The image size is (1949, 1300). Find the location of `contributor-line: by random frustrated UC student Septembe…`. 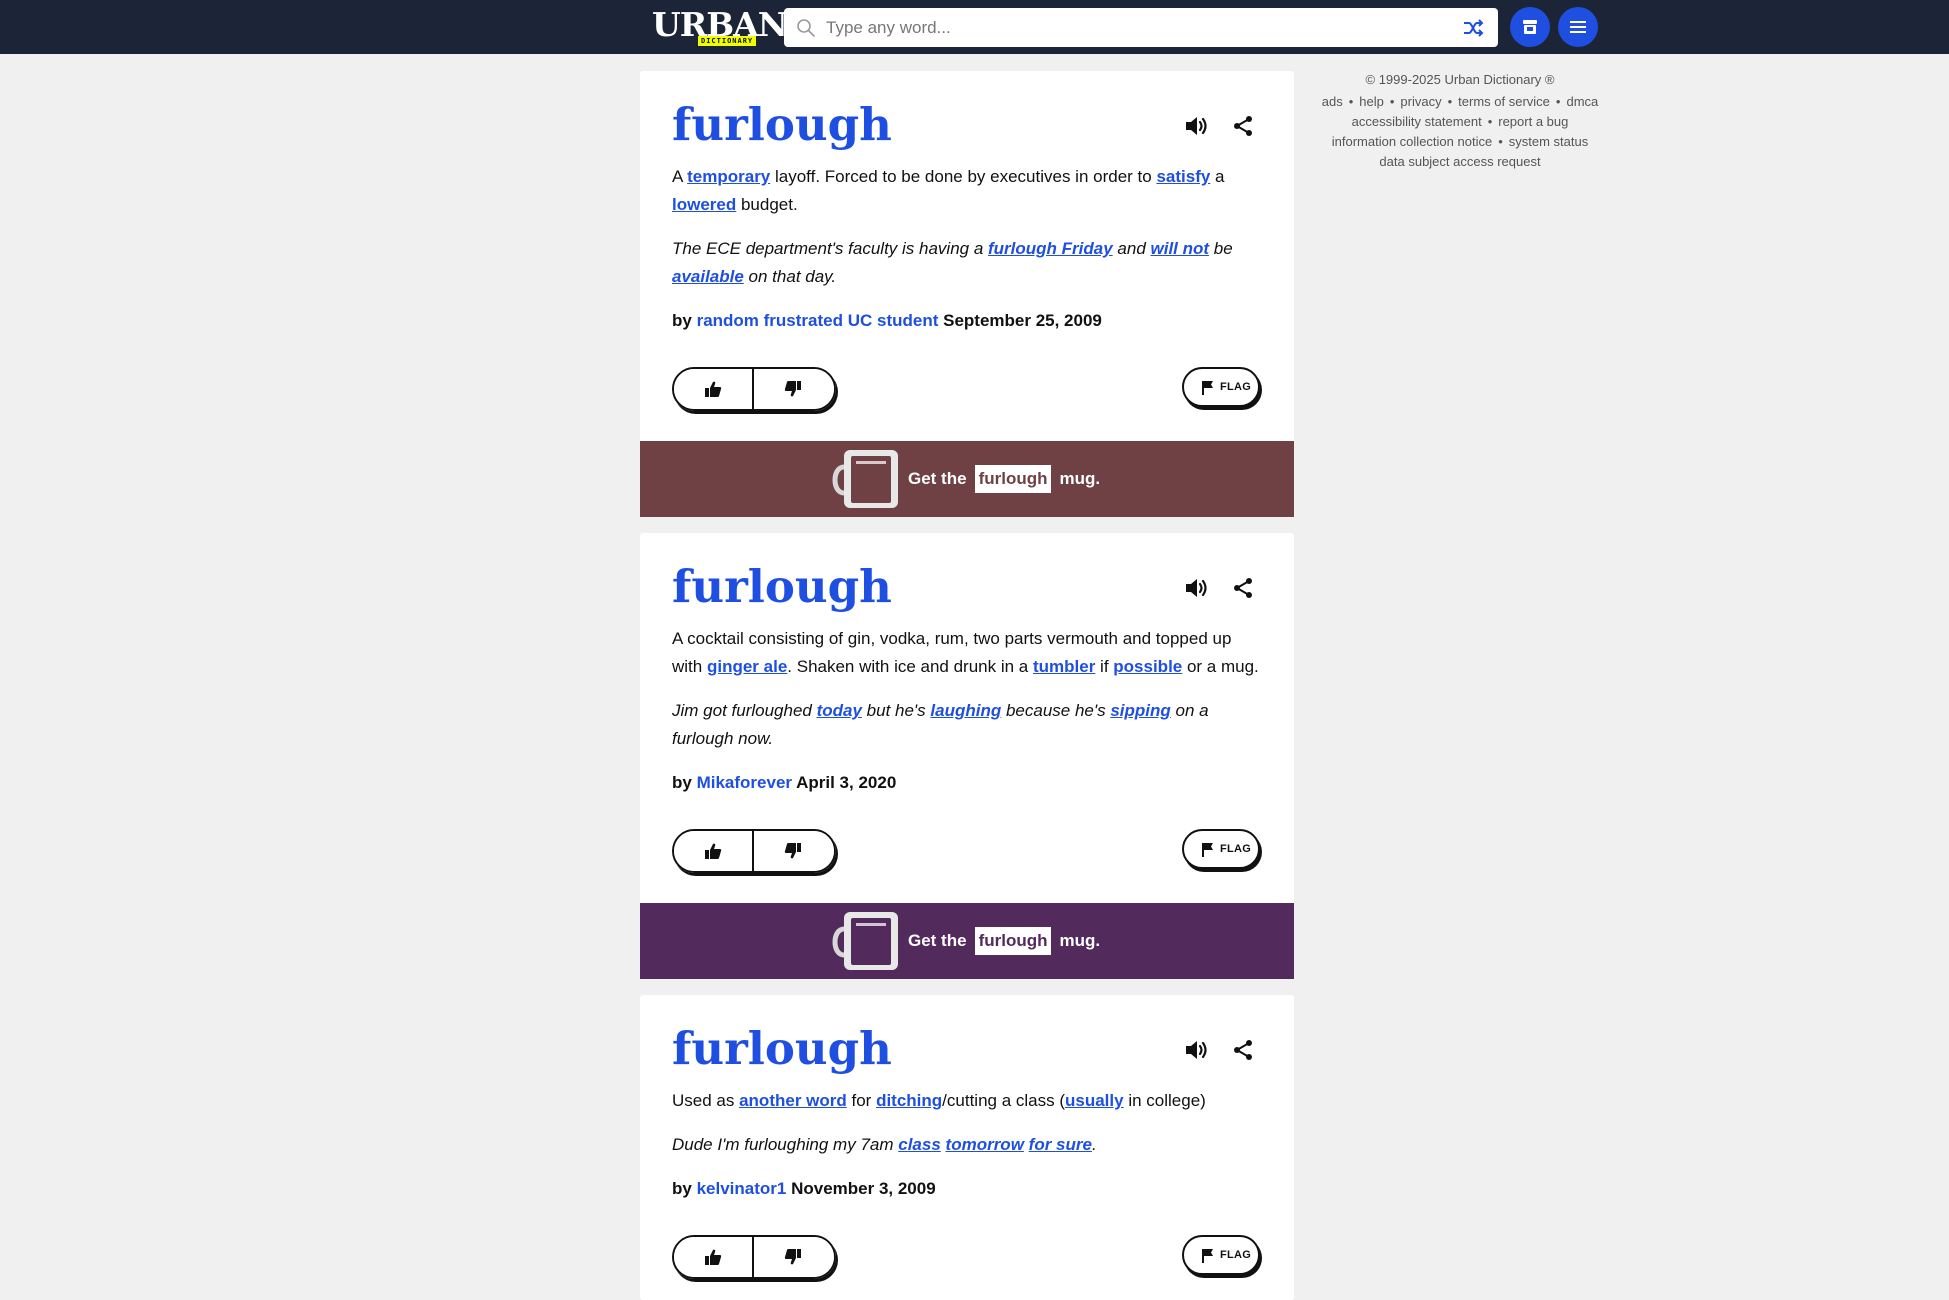

contributor-line: by random frustrated UC student Septembe… is located at coordinates (967, 321).